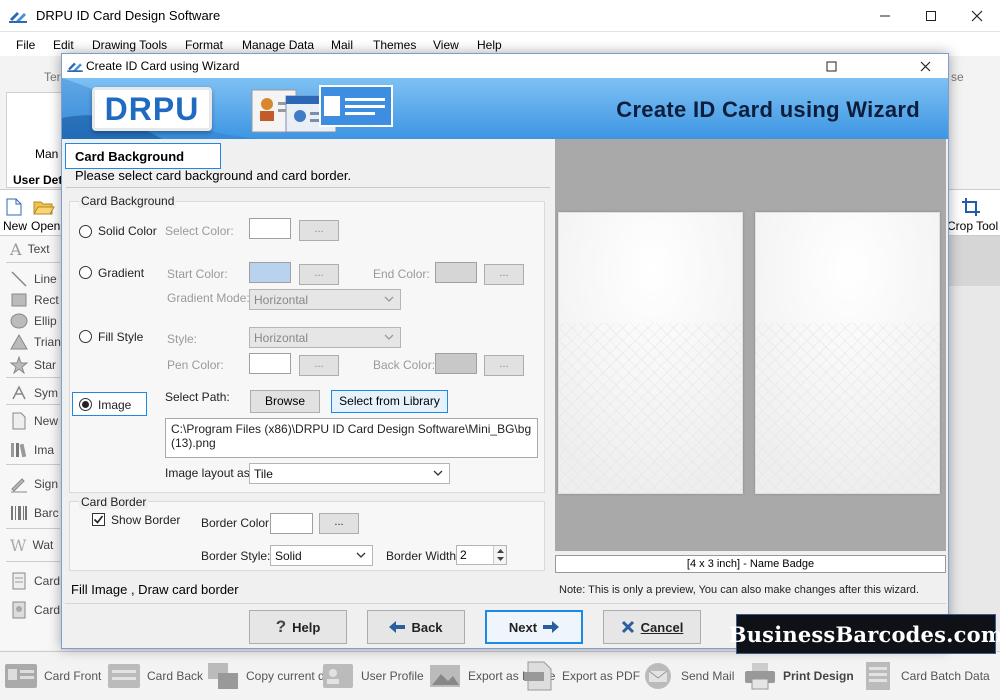 The width and height of the screenshot is (1000, 700). I want to click on sidebar-item-signature: Sign, so click(34, 484).